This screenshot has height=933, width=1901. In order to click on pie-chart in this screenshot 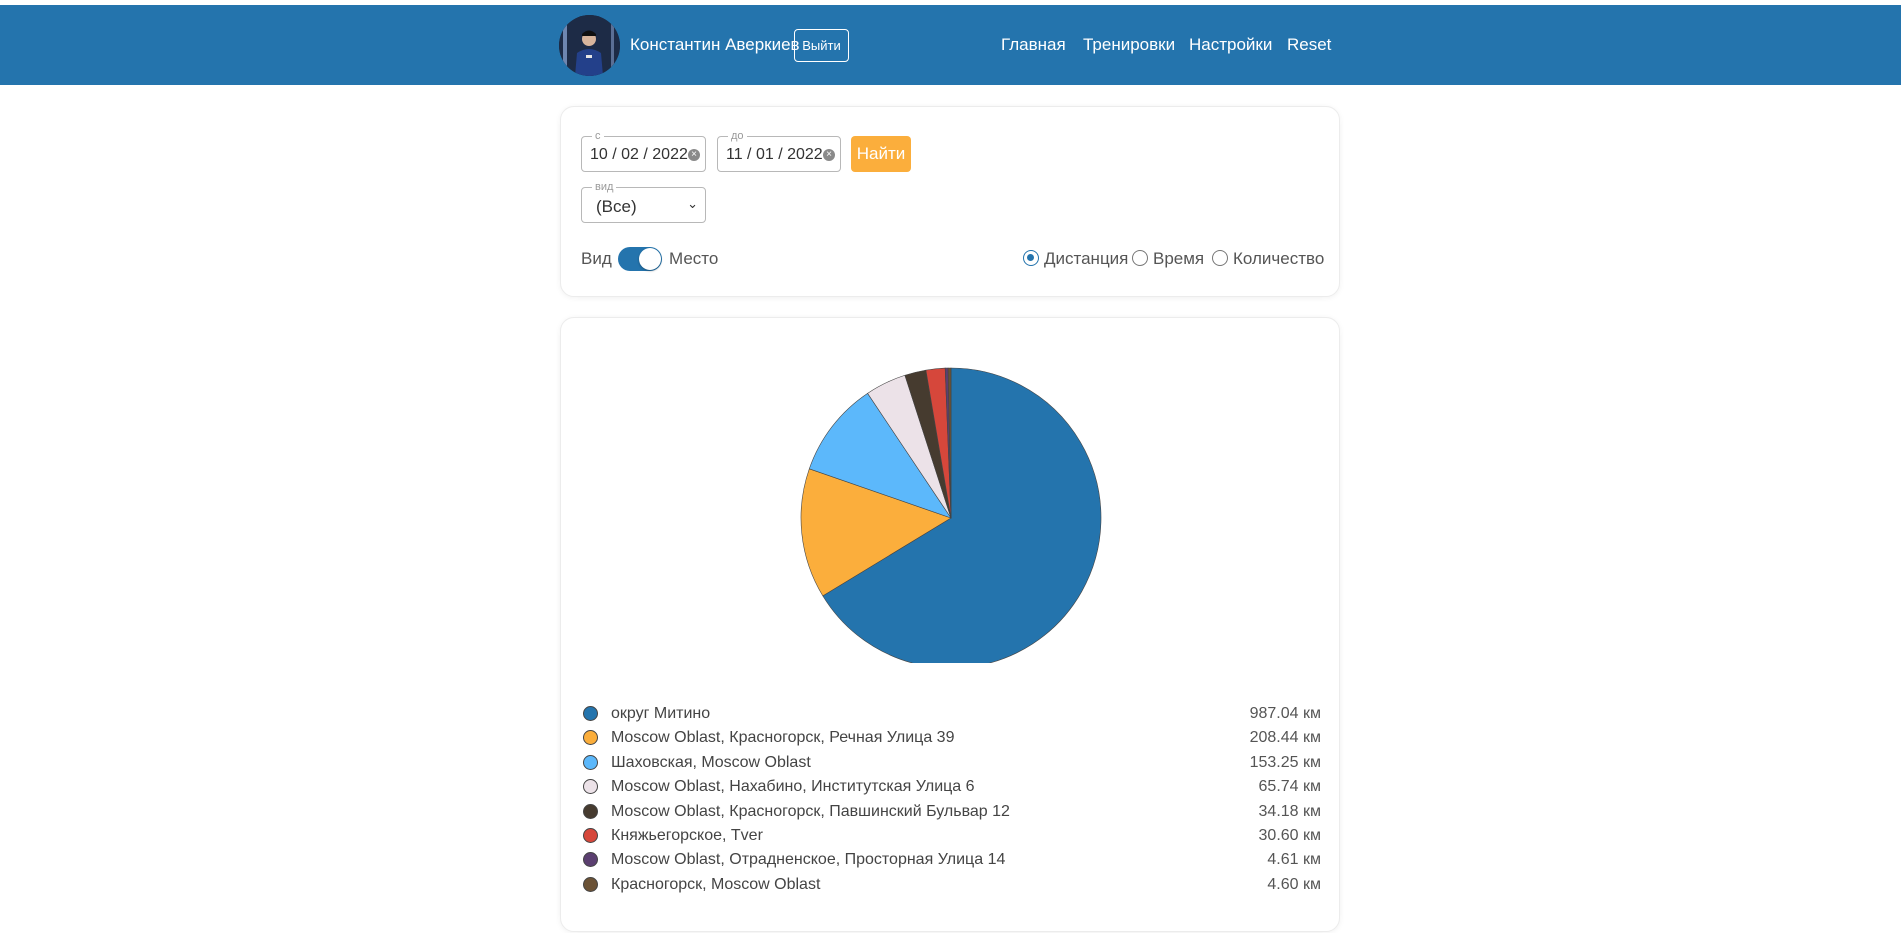, I will do `click(951, 515)`.